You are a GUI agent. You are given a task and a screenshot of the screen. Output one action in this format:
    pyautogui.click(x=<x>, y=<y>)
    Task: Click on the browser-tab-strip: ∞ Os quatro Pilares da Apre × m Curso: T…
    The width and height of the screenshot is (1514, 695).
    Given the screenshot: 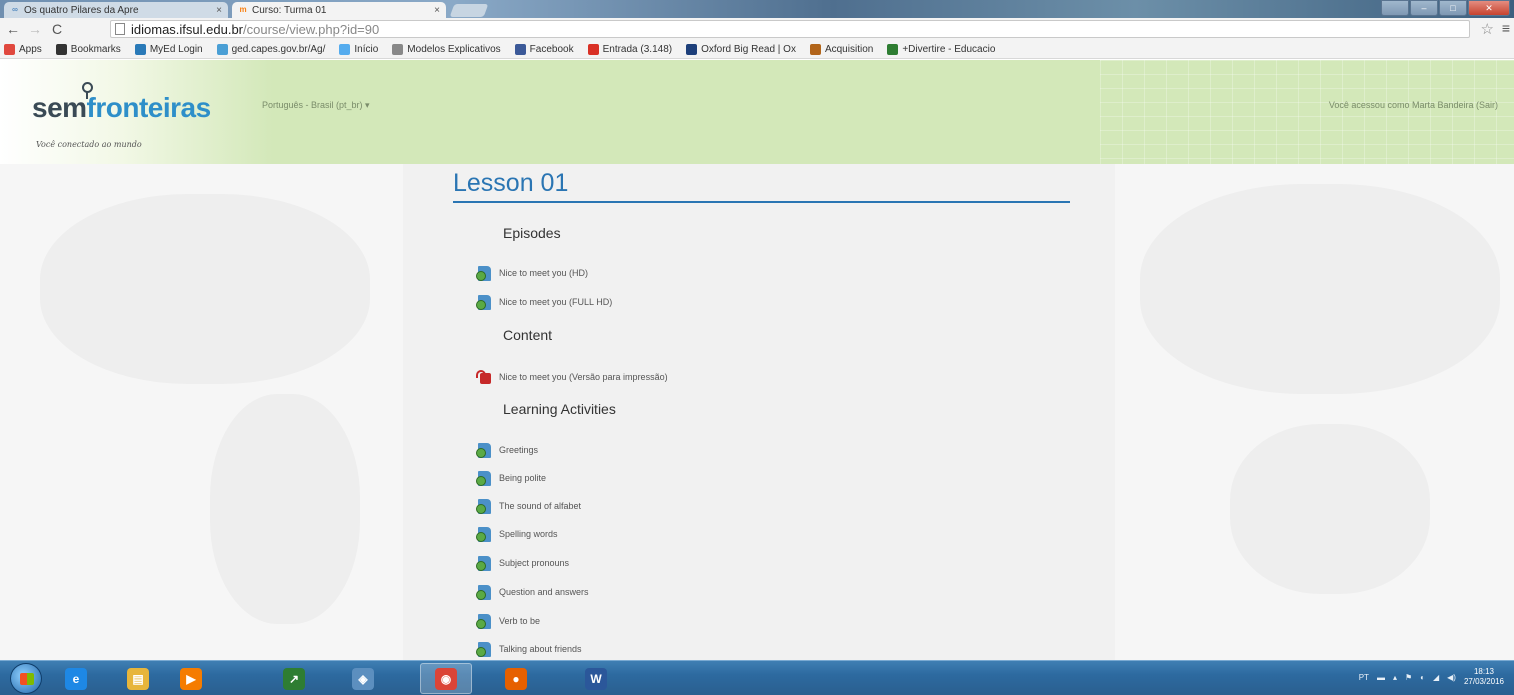 What is the action you would take?
    pyautogui.click(x=757, y=9)
    